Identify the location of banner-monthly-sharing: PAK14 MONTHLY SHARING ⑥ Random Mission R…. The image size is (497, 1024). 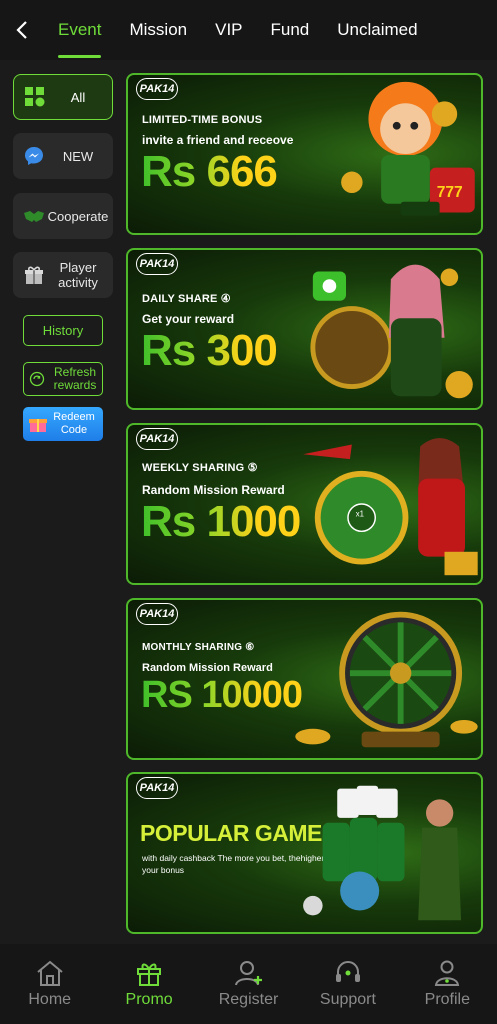
(304, 679).